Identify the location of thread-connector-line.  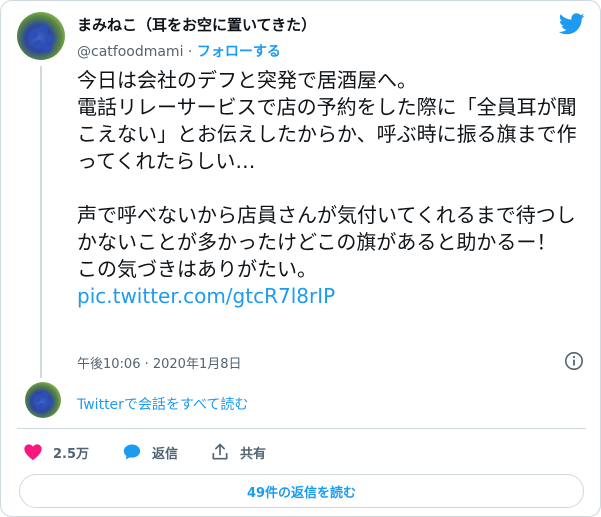
(41, 222).